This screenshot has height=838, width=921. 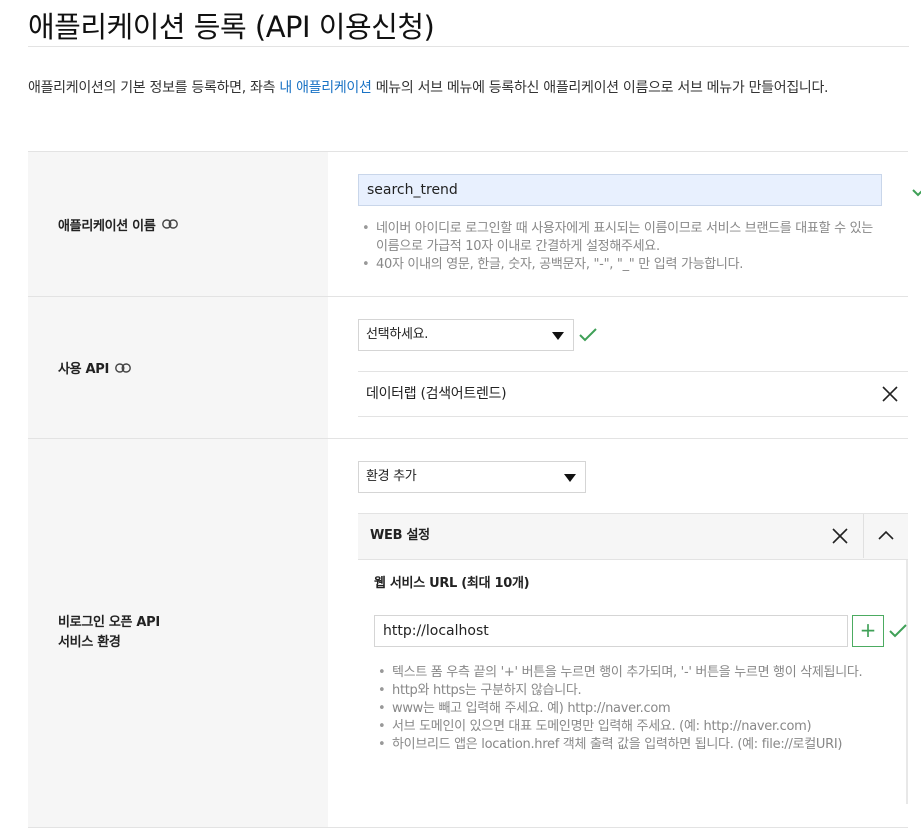 What do you see at coordinates (886, 535) in the screenshot?
I see `chevron-up-icon` at bounding box center [886, 535].